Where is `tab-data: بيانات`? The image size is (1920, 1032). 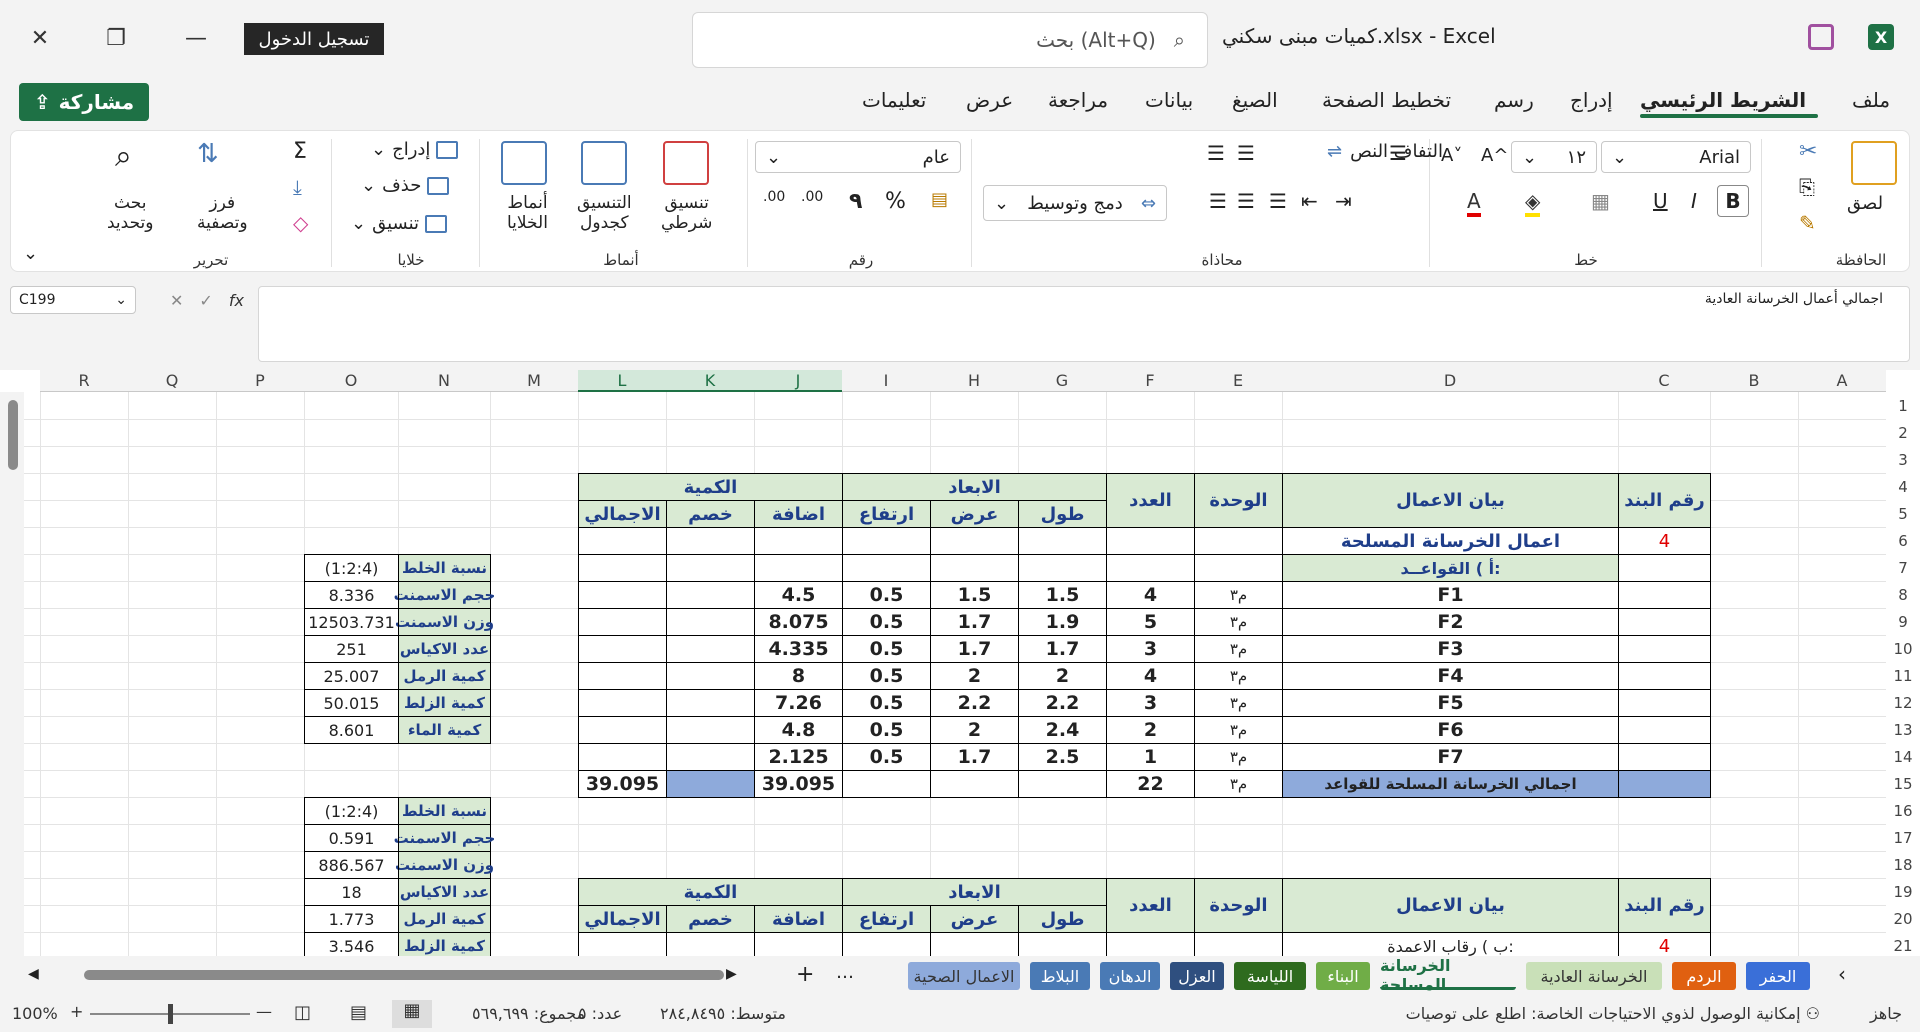 tab-data: بيانات is located at coordinates (1169, 100).